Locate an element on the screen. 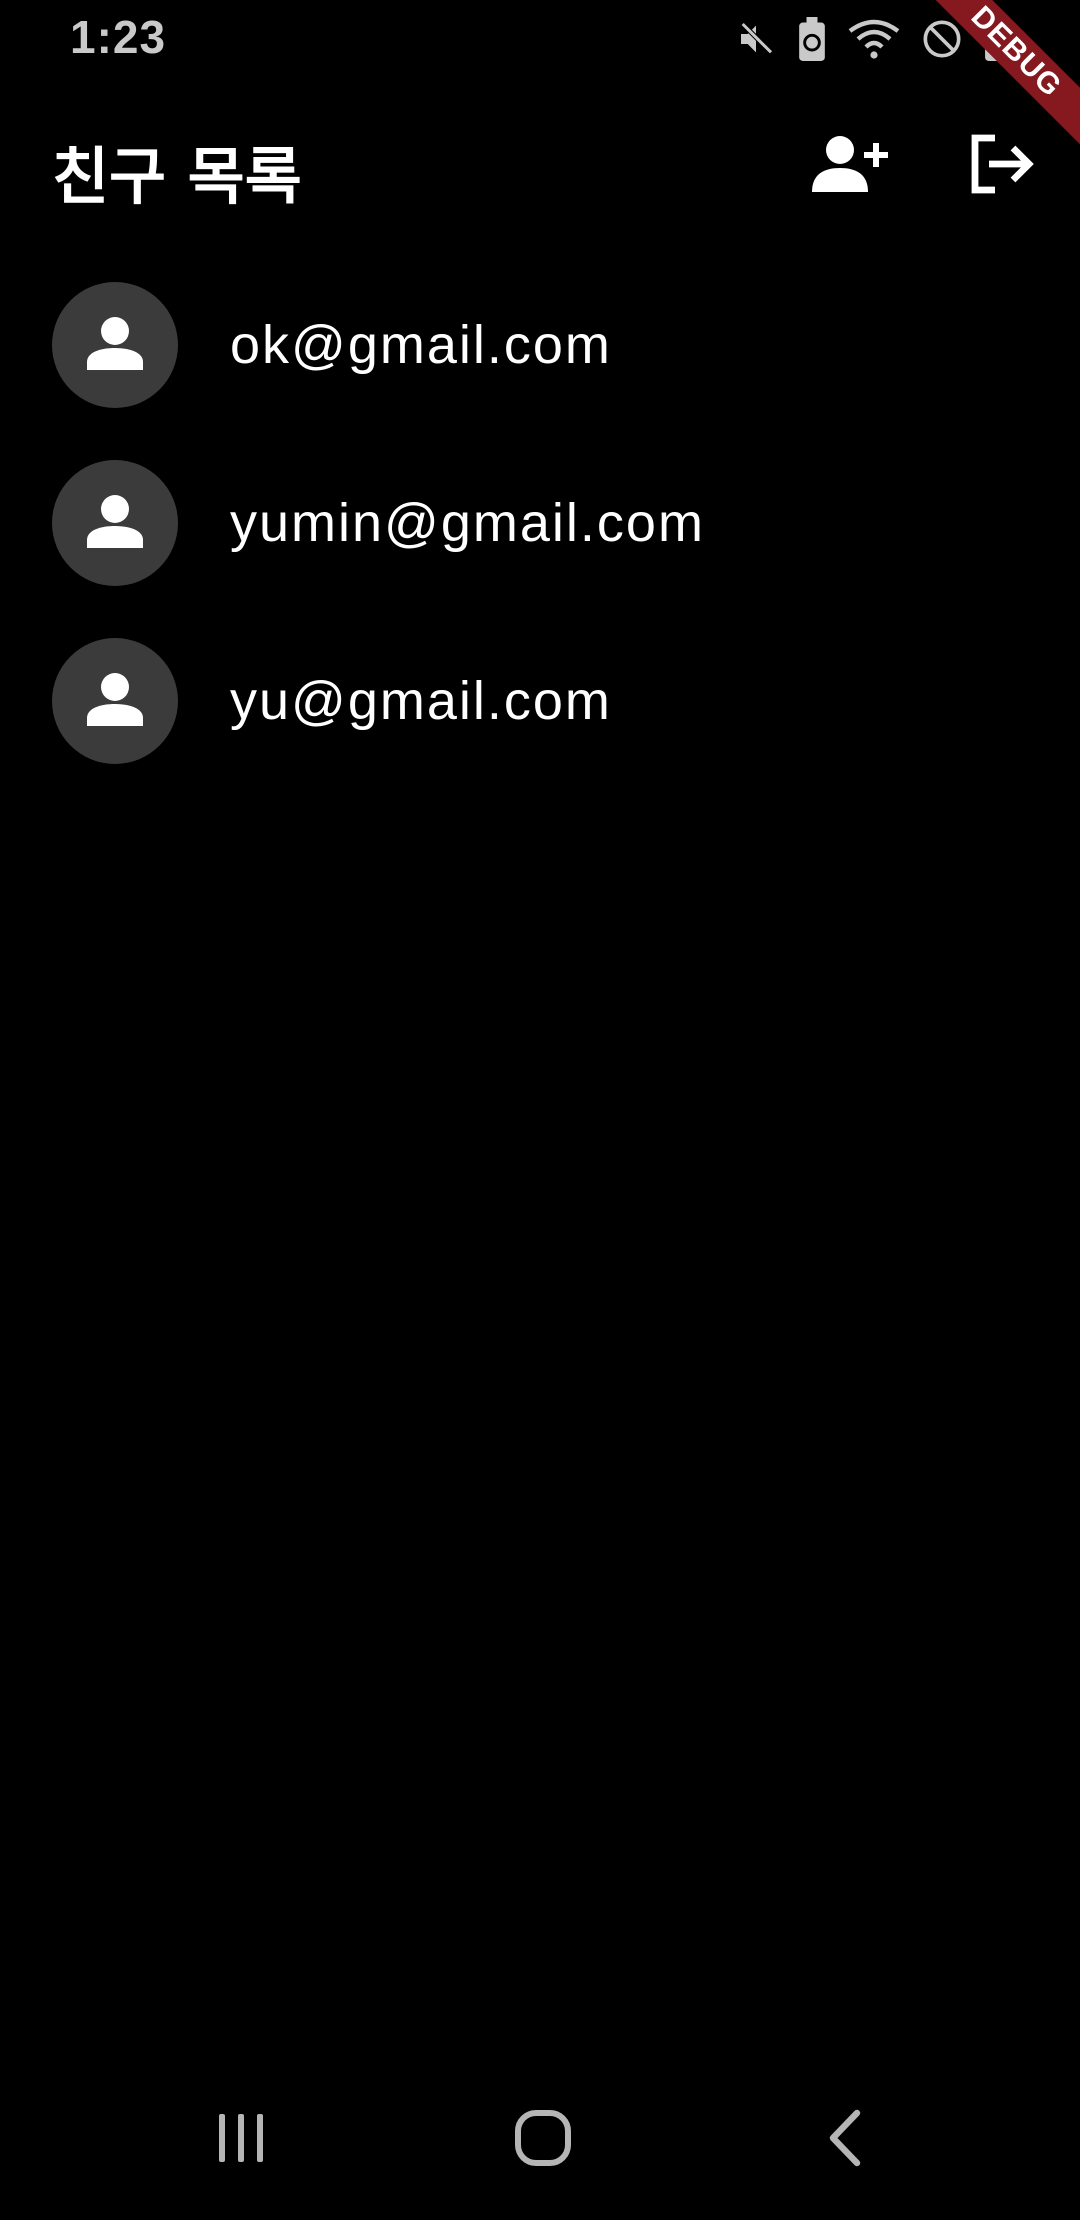  system-nav-bar is located at coordinates (540, 2140).